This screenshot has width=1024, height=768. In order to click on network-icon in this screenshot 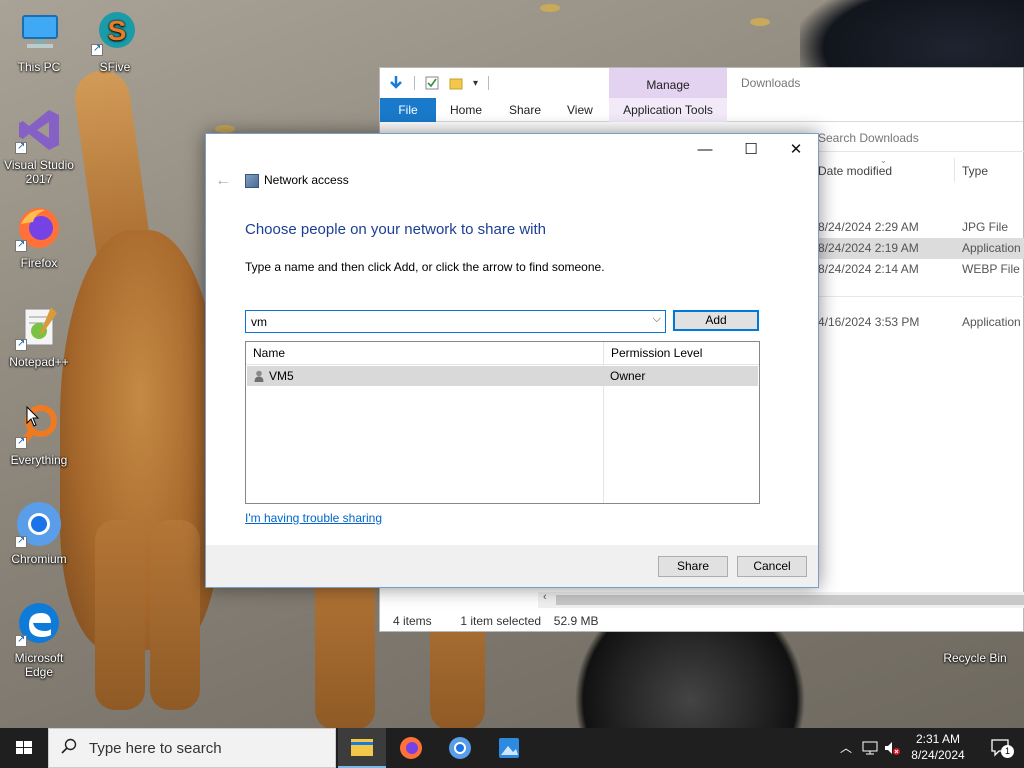, I will do `click(870, 748)`.